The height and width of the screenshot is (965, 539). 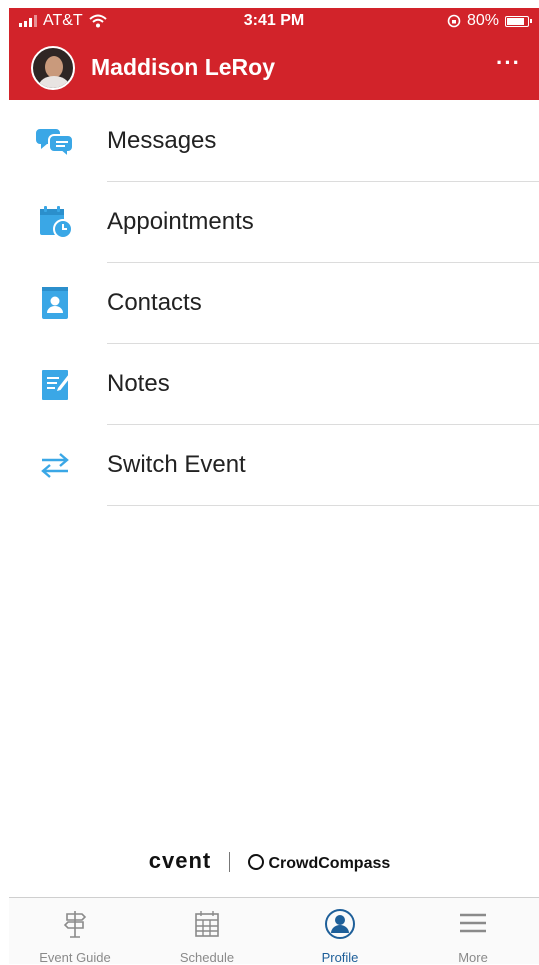 I want to click on tab-schedule: Schedule, so click(x=207, y=931).